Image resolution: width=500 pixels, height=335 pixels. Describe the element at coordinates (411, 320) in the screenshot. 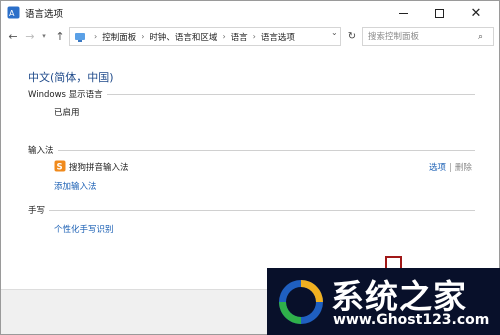

I see `watermark-url: www.Ghost123.com` at that location.